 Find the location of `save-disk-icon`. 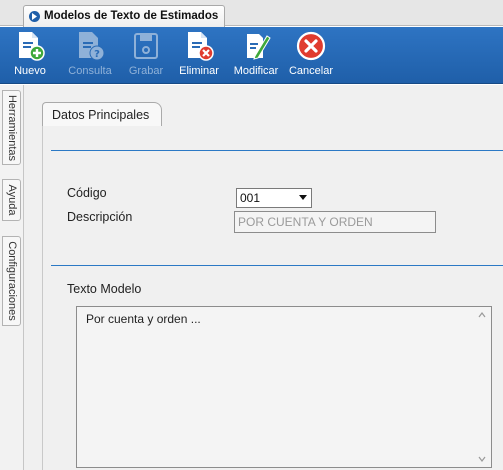

save-disk-icon is located at coordinates (146, 46).